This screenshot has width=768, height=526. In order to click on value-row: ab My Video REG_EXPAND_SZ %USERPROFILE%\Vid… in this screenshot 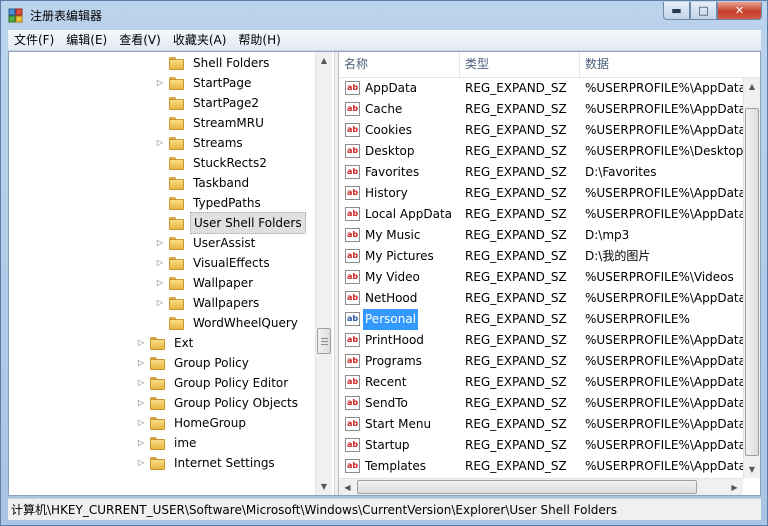, I will do `click(541, 277)`.